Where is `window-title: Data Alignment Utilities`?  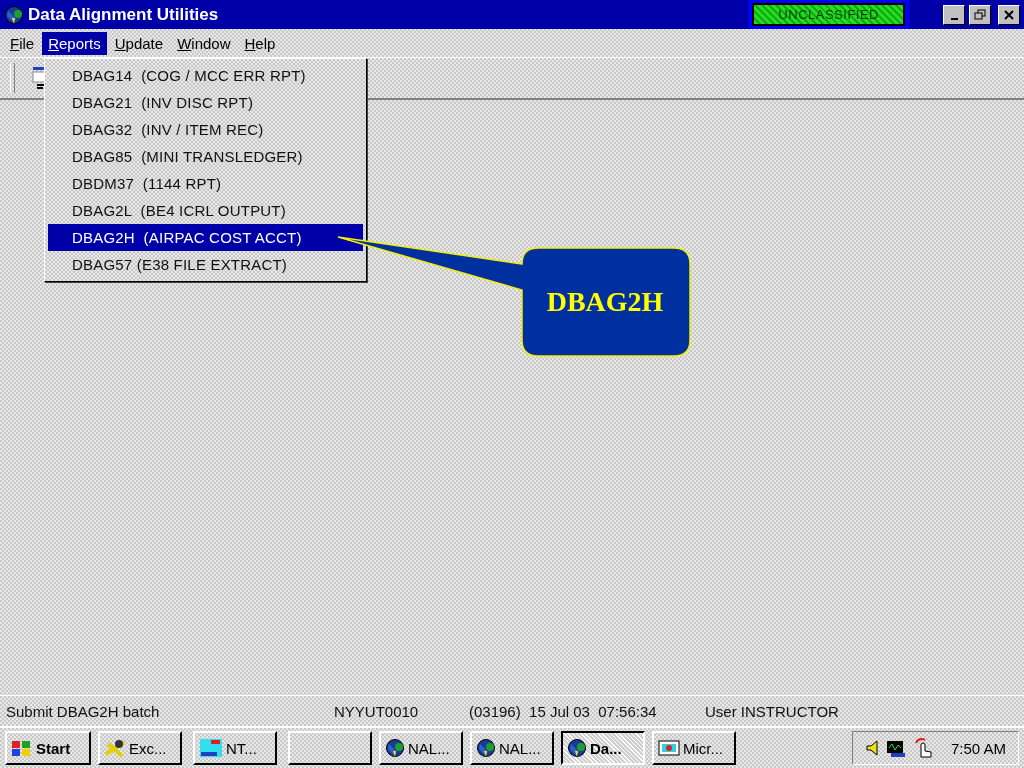
window-title: Data Alignment Utilities is located at coordinates (124, 14).